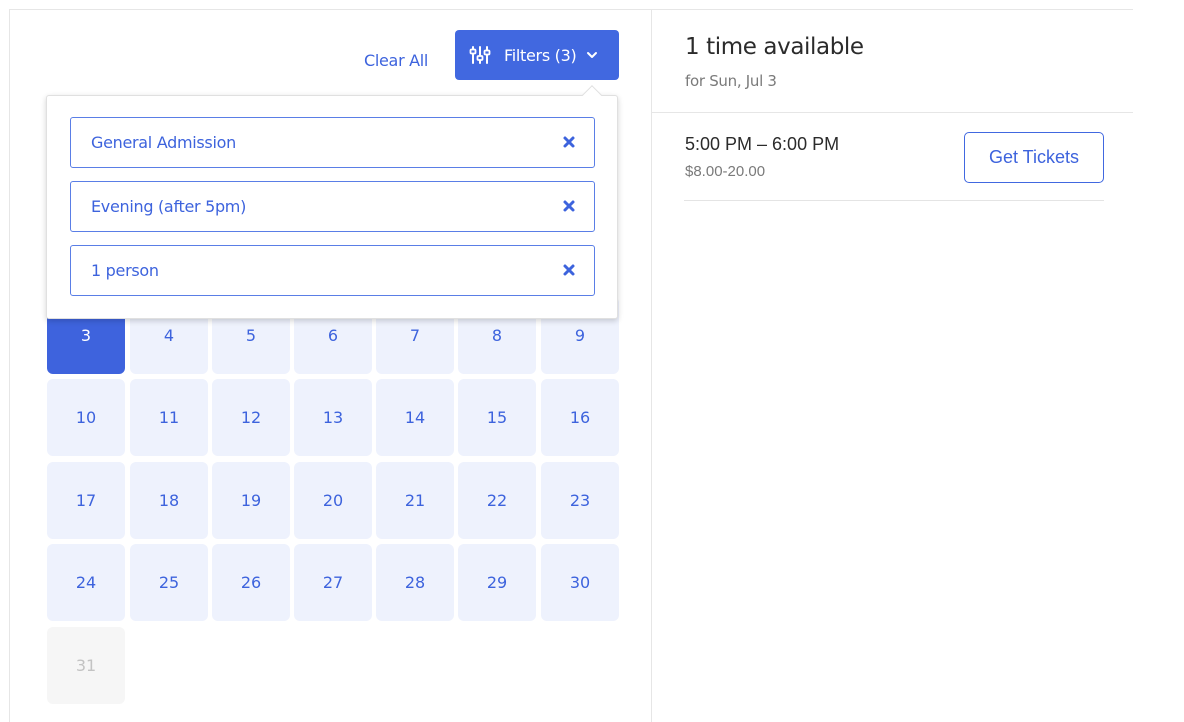 This screenshot has width=1184, height=722. I want to click on slot-time: 5:00 PM – 6:00 PM, so click(762, 144).